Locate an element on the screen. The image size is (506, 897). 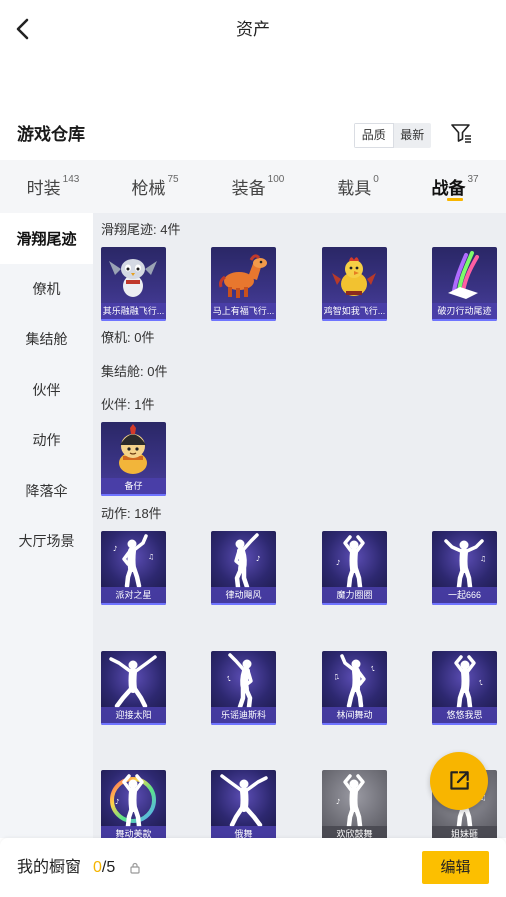
tab-fashion: 时装 143 is located at coordinates (53, 186).